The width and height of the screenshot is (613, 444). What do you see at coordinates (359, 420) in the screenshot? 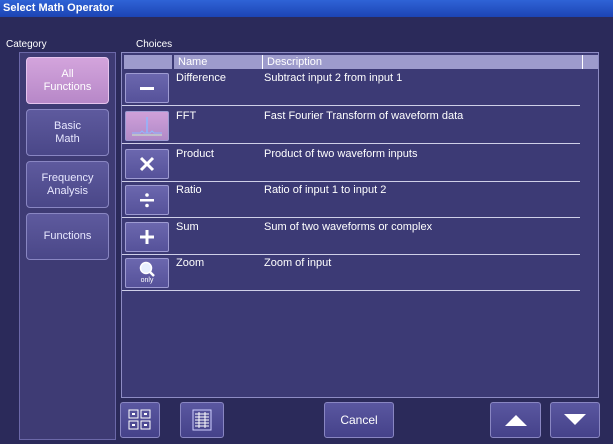
I see `cancel-button: Cancel` at bounding box center [359, 420].